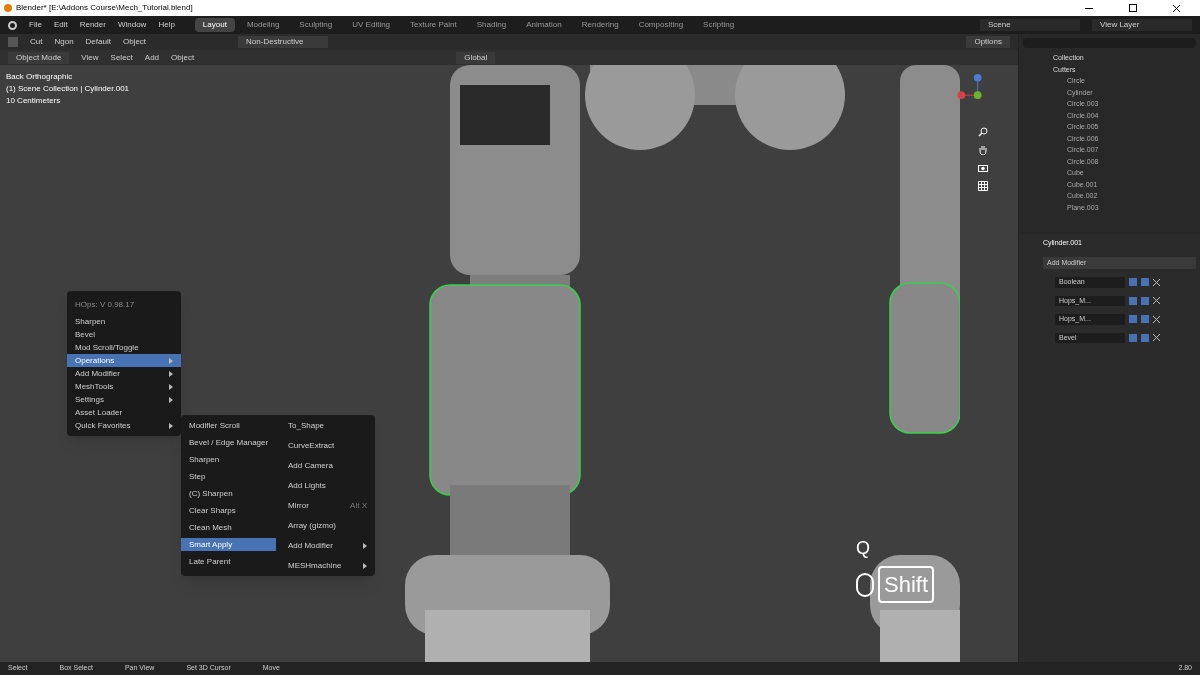 The width and height of the screenshot is (1200, 675). I want to click on menu-item: Modifier Scroll, so click(228, 425).